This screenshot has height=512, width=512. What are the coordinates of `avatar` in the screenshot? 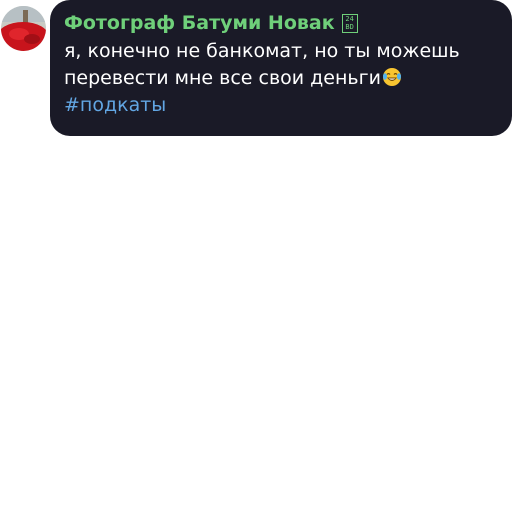 It's located at (23, 28).